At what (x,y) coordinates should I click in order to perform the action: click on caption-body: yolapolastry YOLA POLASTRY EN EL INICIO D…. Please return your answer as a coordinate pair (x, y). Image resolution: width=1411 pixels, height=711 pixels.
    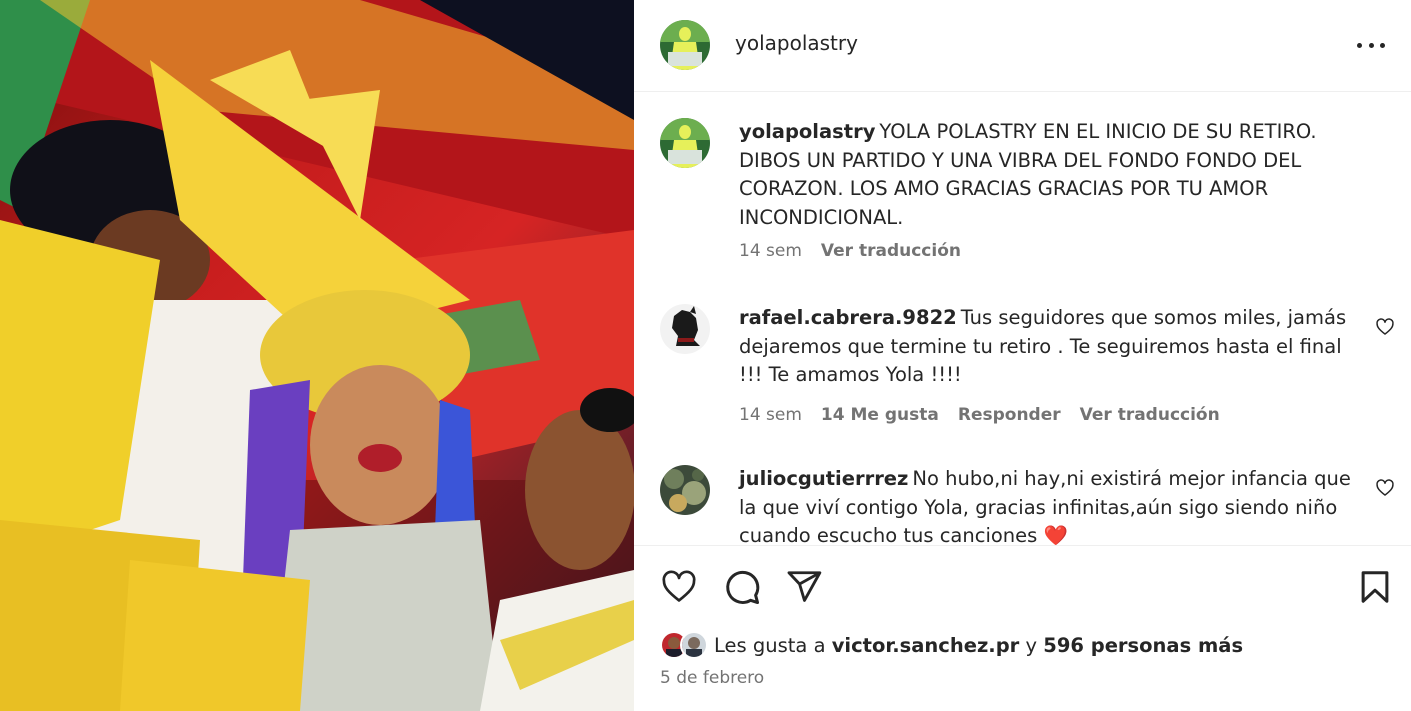
    Looking at the image, I should click on (1046, 175).